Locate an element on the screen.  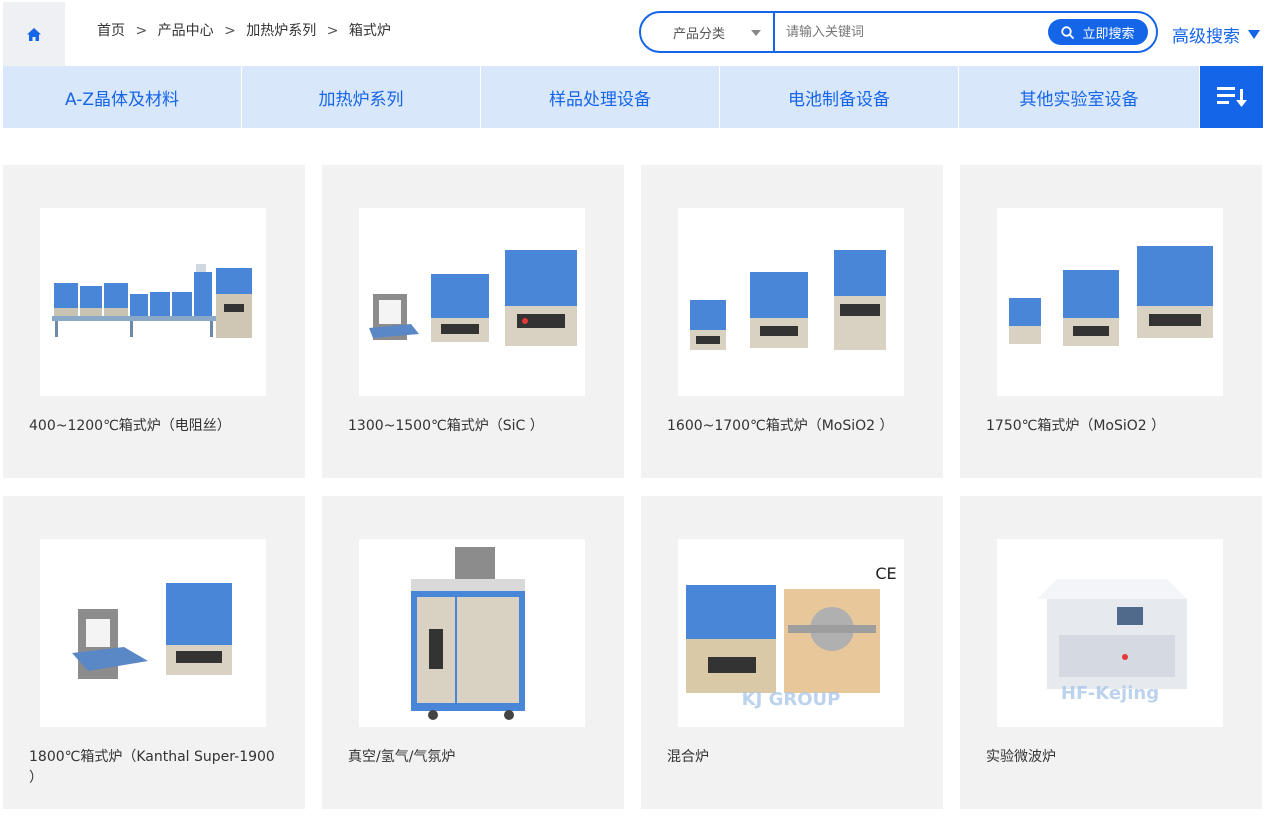
nav-item-other-lab-equipment: 其他实验室设备 is located at coordinates (1079, 97).